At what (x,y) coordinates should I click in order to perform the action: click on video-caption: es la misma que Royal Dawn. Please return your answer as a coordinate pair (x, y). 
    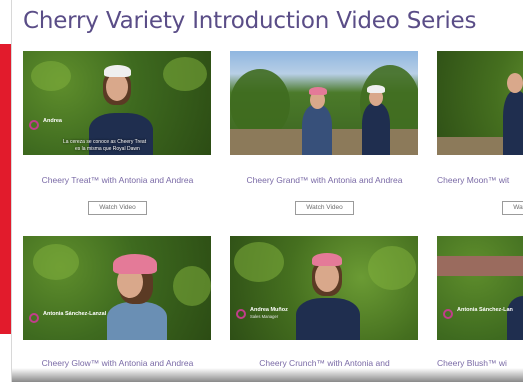
    Looking at the image, I should click on (107, 149).